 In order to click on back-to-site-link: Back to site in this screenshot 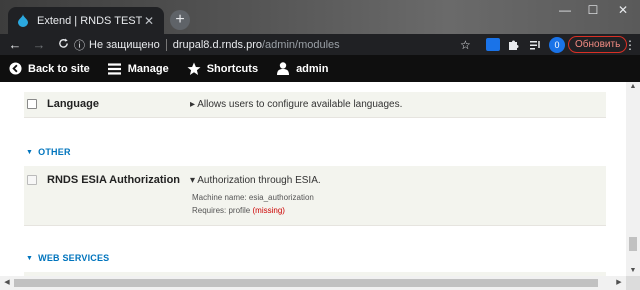, I will do `click(49, 69)`.